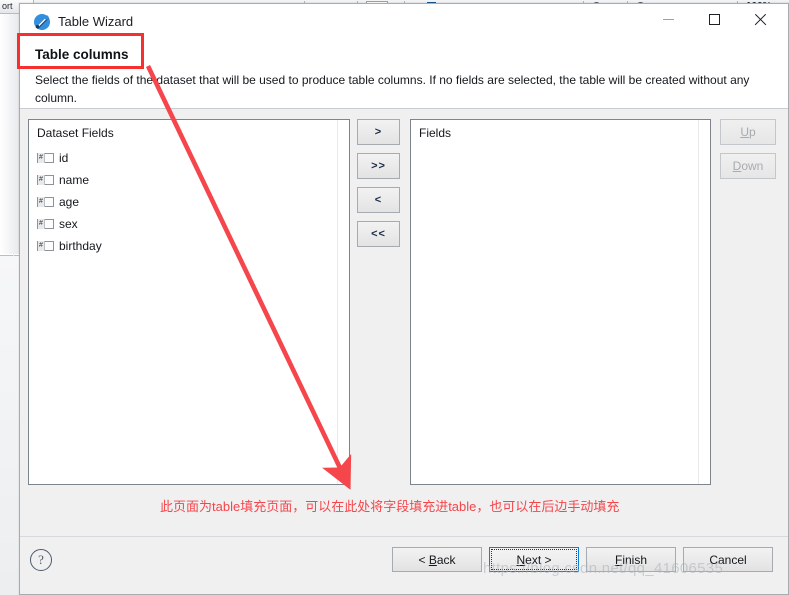 This screenshot has height=595, width=789. I want to click on close-icon, so click(760, 20).